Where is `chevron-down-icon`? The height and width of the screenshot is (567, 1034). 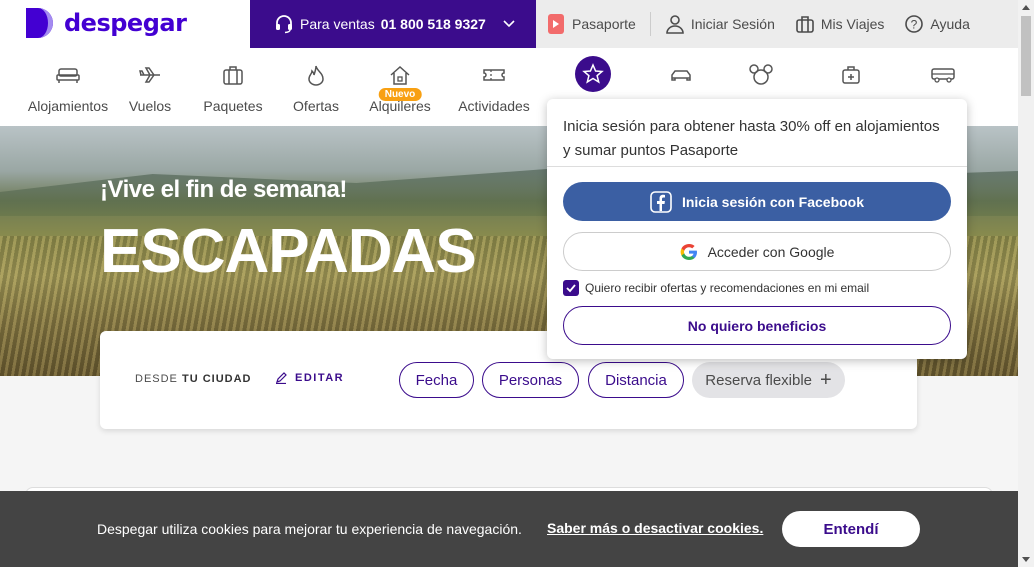 chevron-down-icon is located at coordinates (509, 24).